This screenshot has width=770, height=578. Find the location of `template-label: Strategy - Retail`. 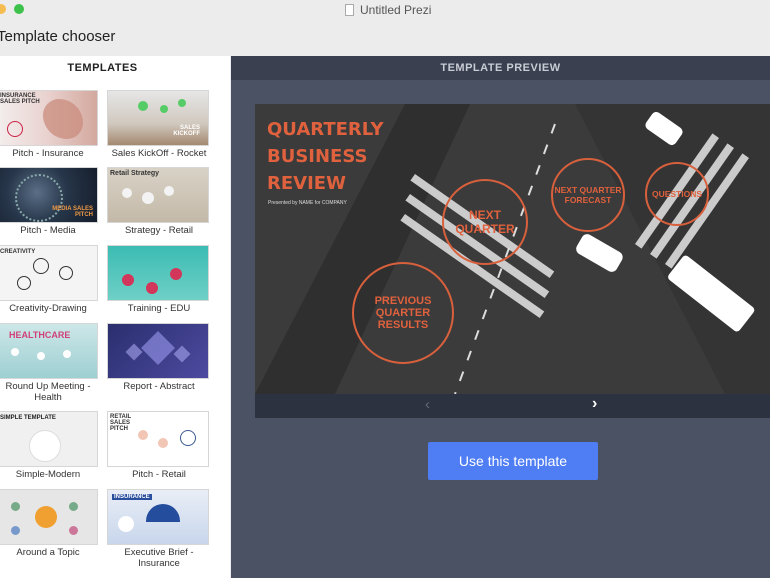

template-label: Strategy - Retail is located at coordinates (159, 230).